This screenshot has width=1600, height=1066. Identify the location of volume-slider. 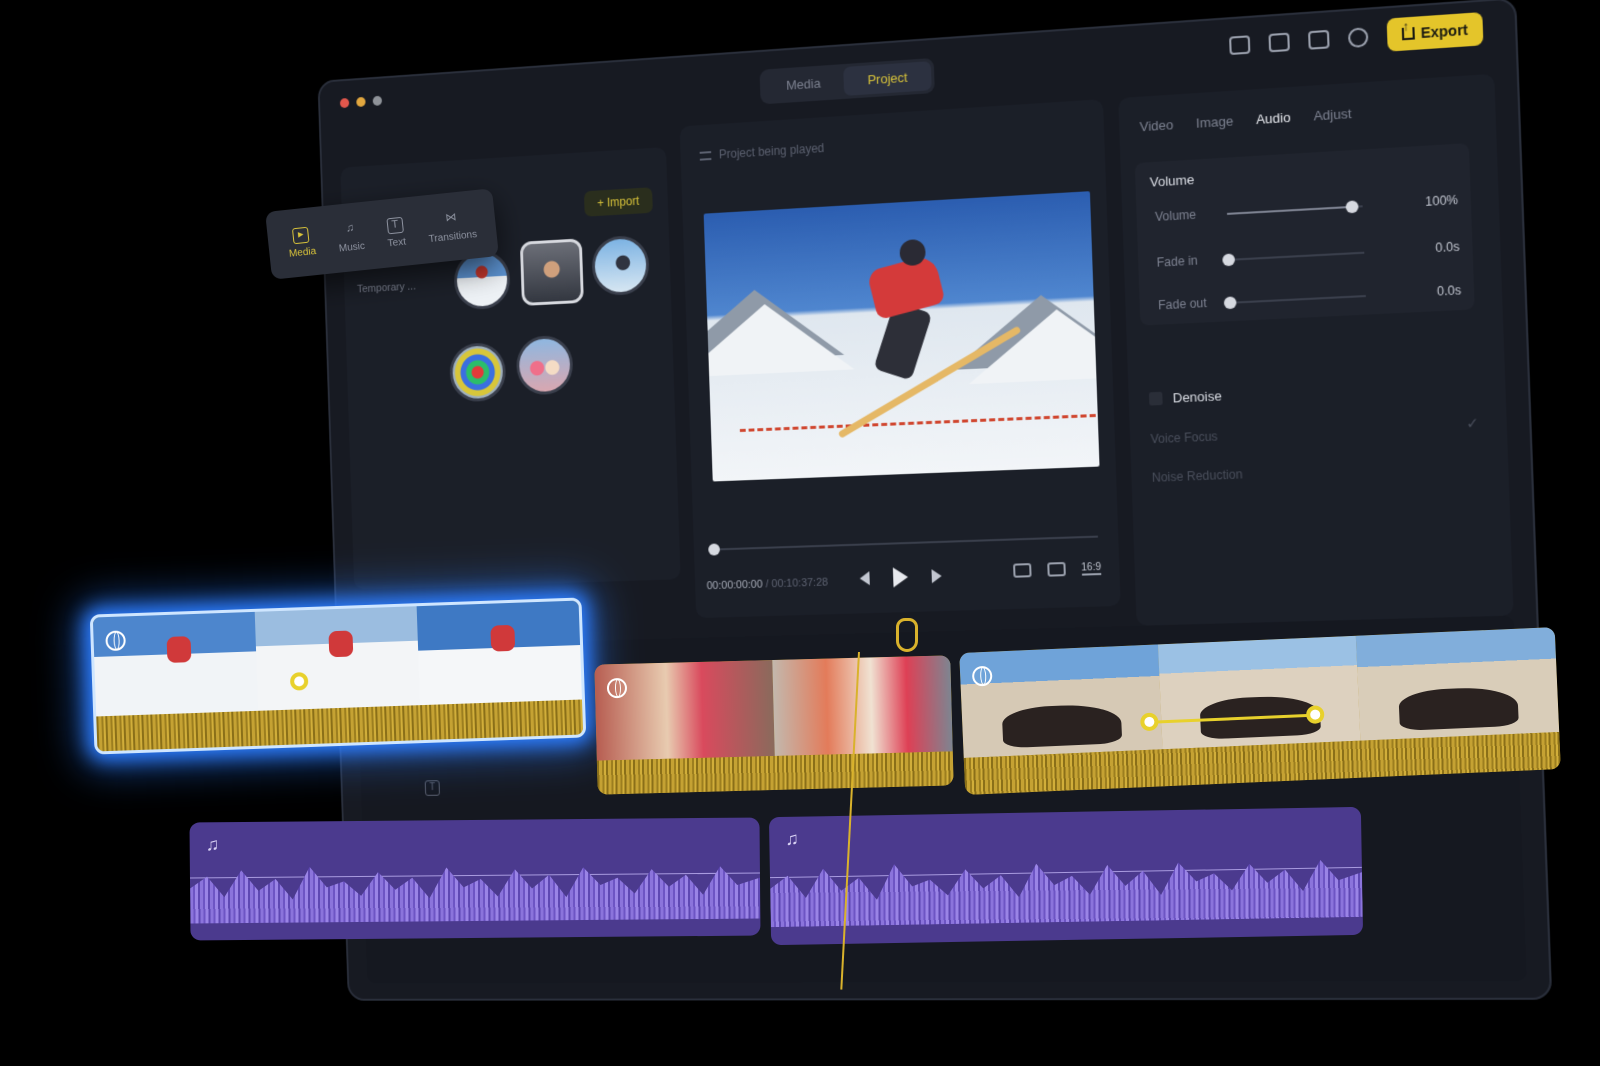
(1295, 207).